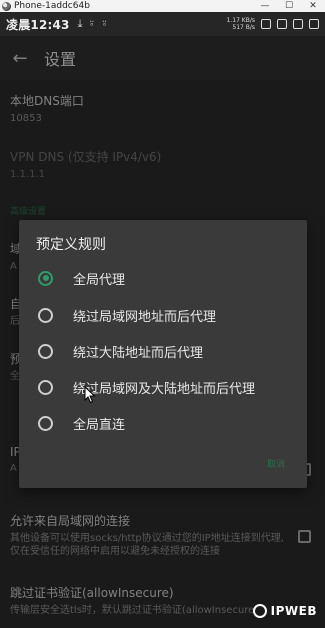 The image size is (325, 628). What do you see at coordinates (266, 24) in the screenshot?
I see `vpn-key-icon` at bounding box center [266, 24].